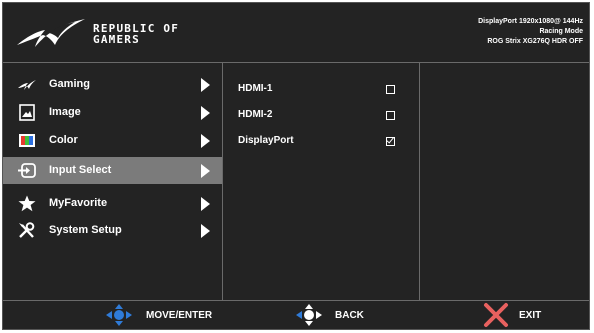 This screenshot has width=594, height=333. I want to click on menu-item-color: Color, so click(112, 140).